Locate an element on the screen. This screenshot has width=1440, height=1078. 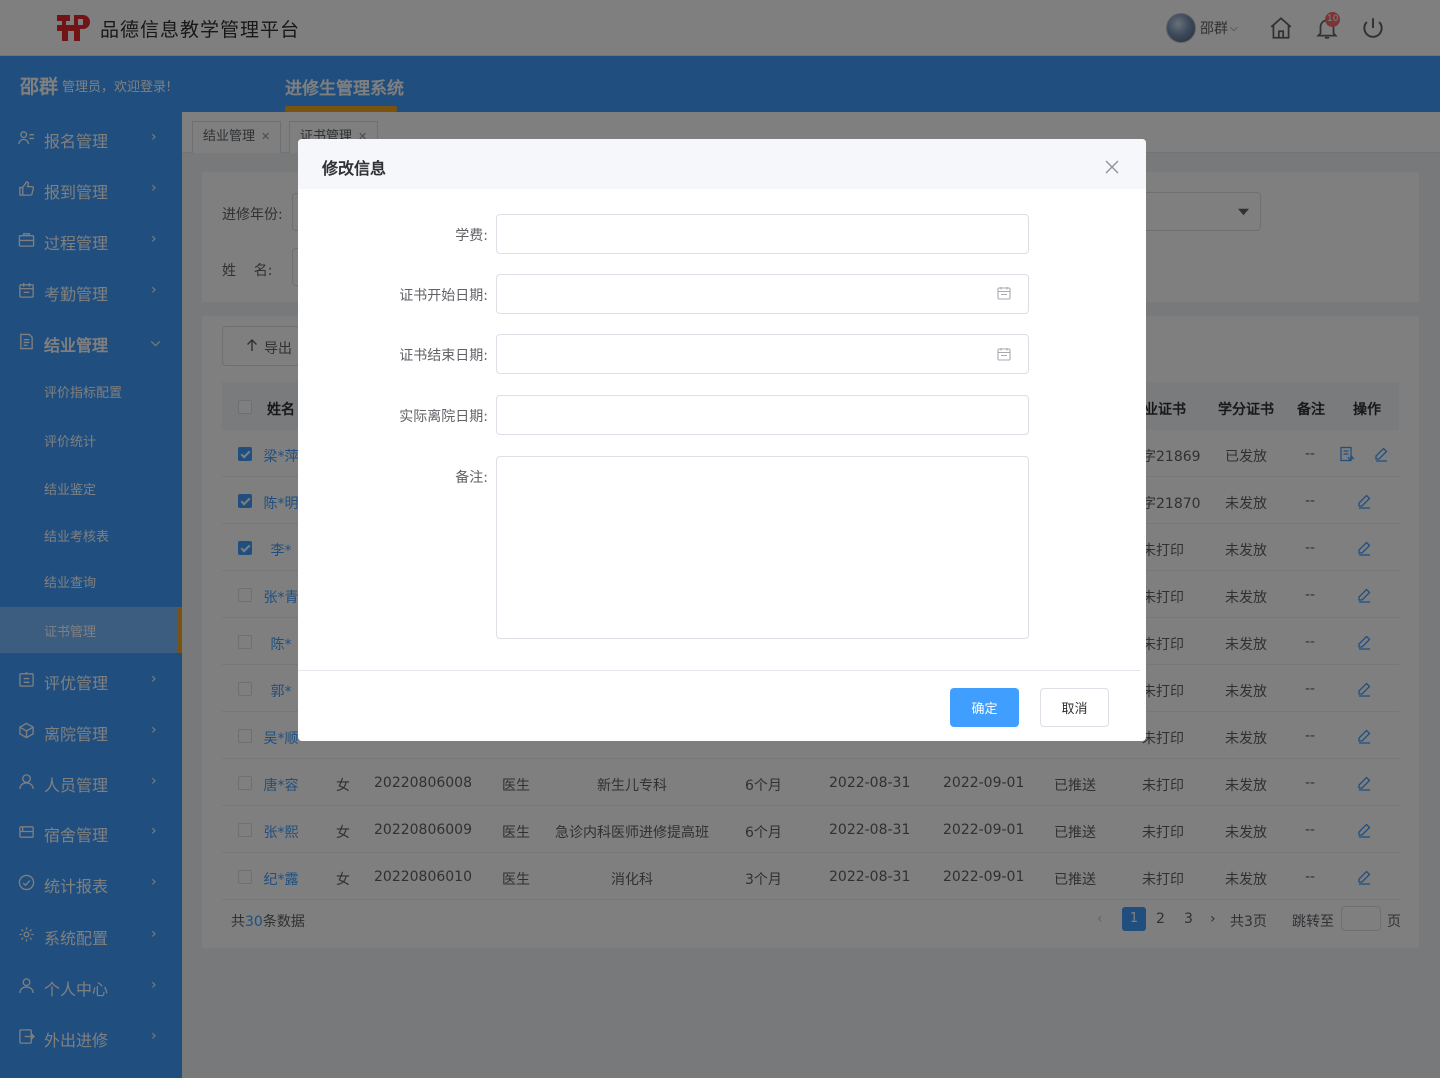
cancel-button: 取消 is located at coordinates (1074, 707).